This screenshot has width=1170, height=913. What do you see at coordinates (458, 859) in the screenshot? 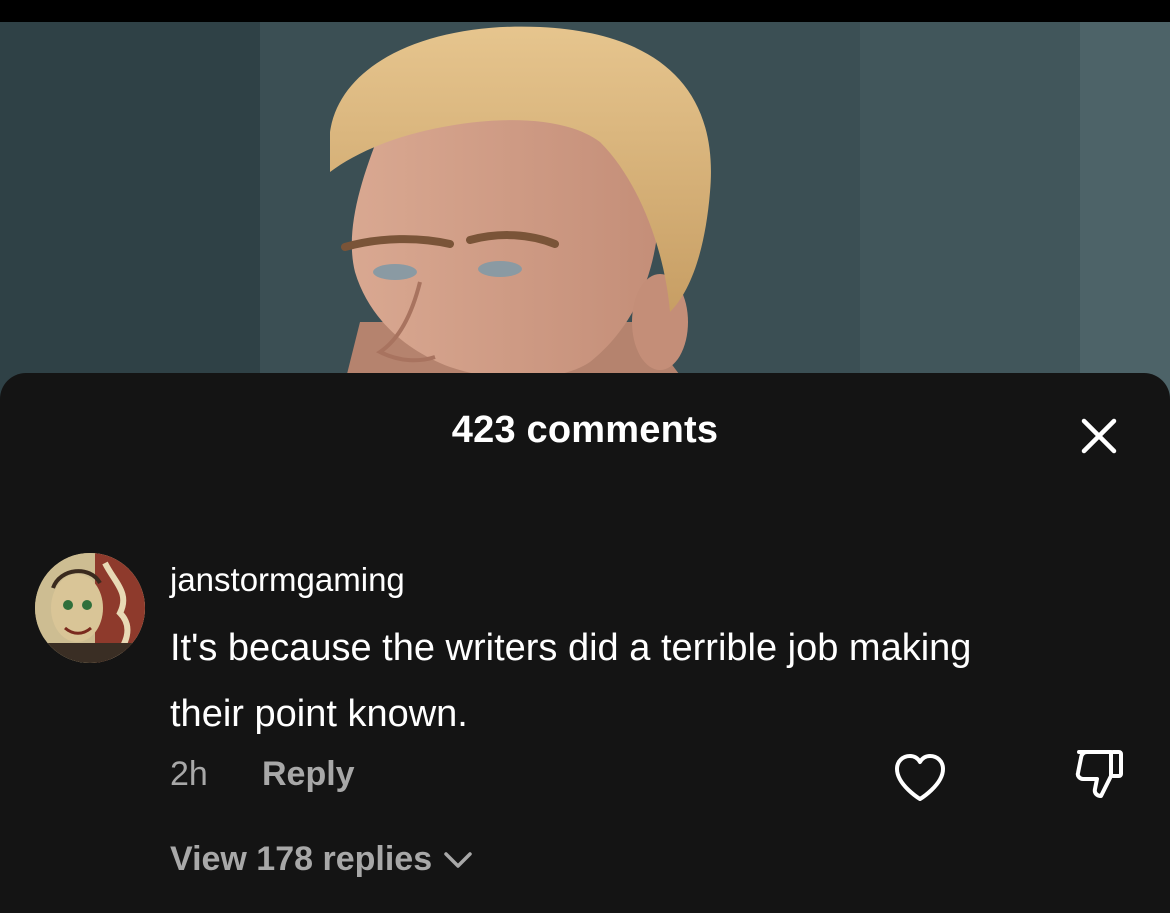
I see `chevron-down-icon` at bounding box center [458, 859].